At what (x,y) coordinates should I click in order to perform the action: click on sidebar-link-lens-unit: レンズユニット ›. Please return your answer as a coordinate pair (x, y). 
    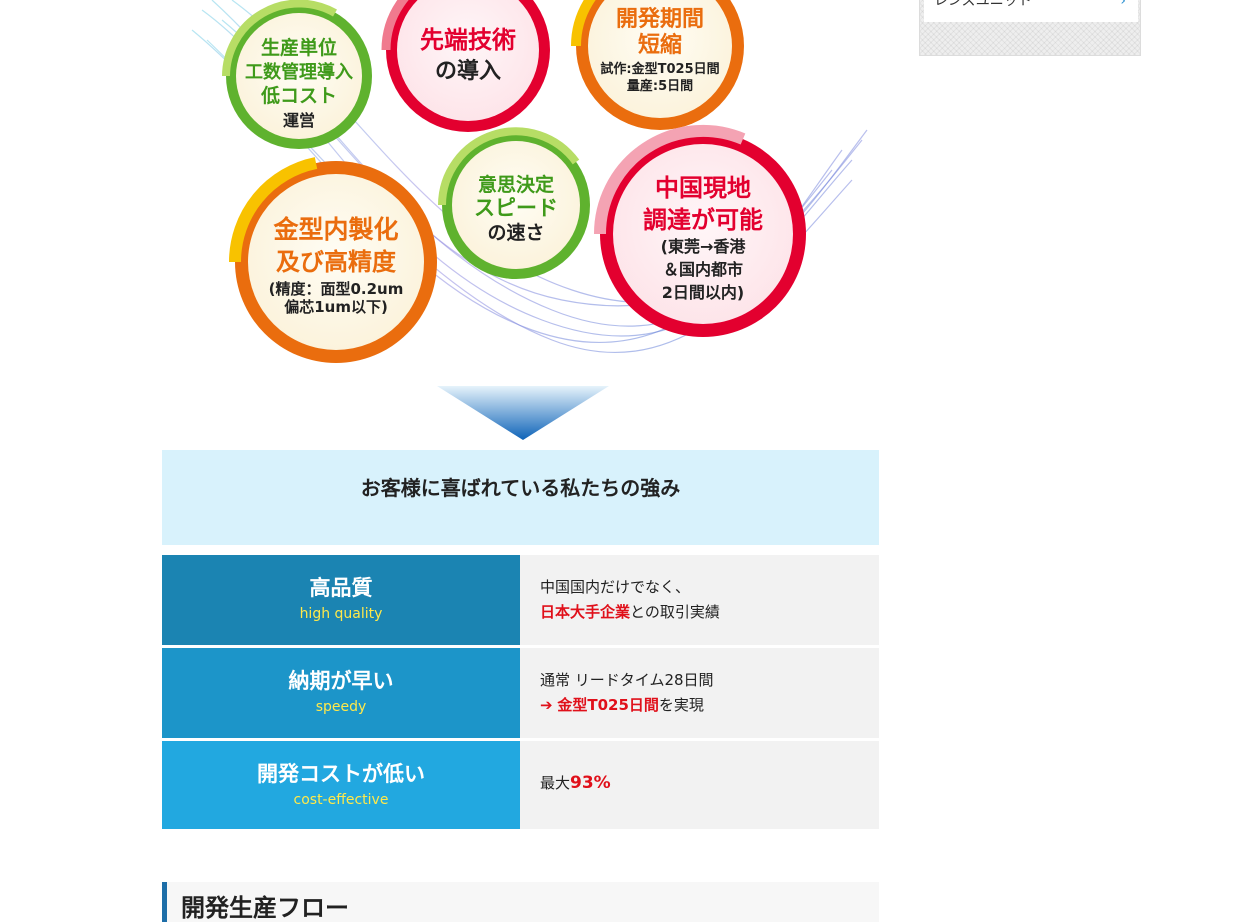
    Looking at the image, I should click on (1031, 11).